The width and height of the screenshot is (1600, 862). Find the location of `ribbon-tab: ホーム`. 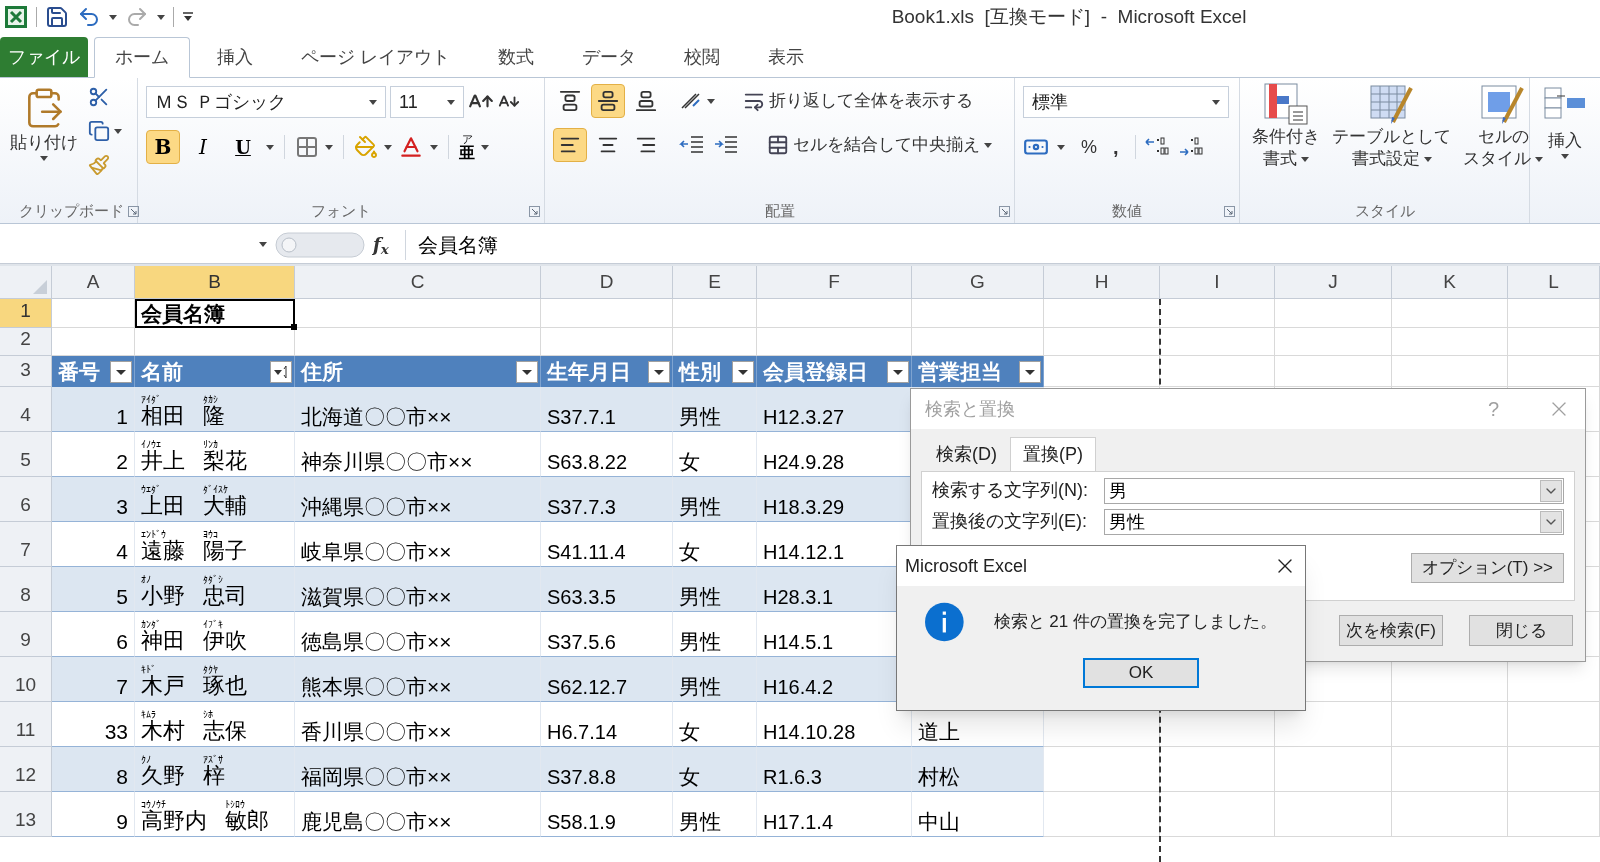

ribbon-tab: ホーム is located at coordinates (142, 57).